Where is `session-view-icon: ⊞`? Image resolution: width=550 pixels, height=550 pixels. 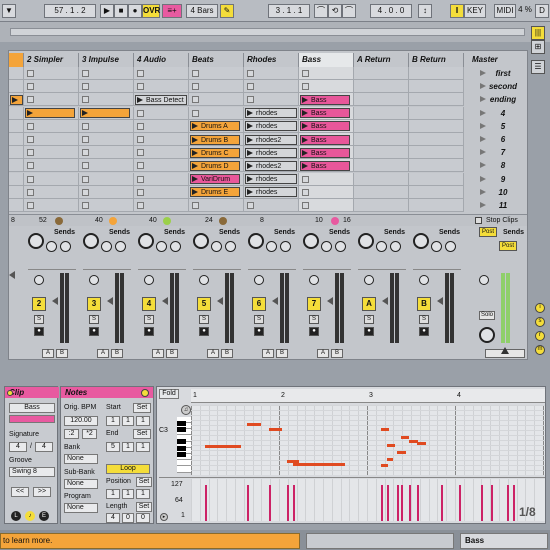
session-view-icon: ⊞ is located at coordinates (538, 47).